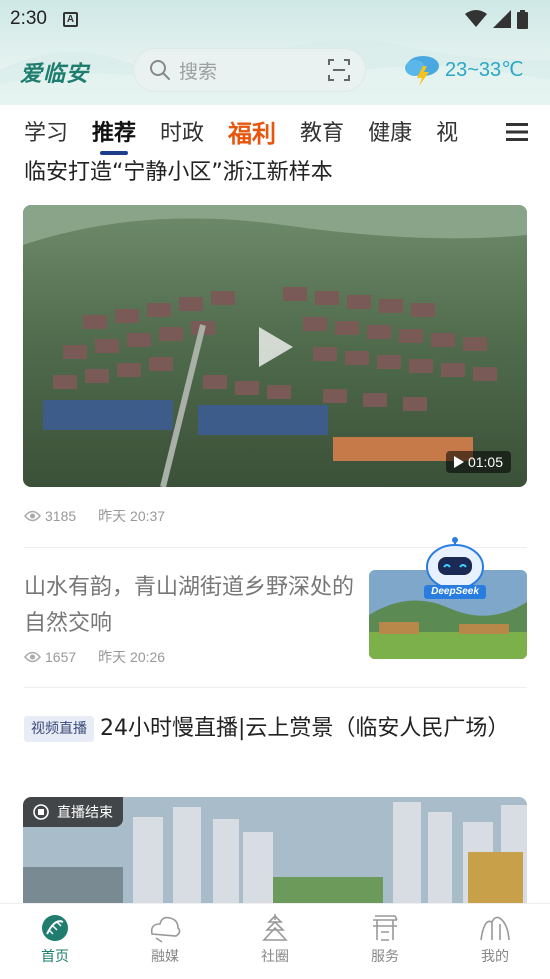 This screenshot has height=979, width=550. I want to click on play-icon, so click(275, 347).